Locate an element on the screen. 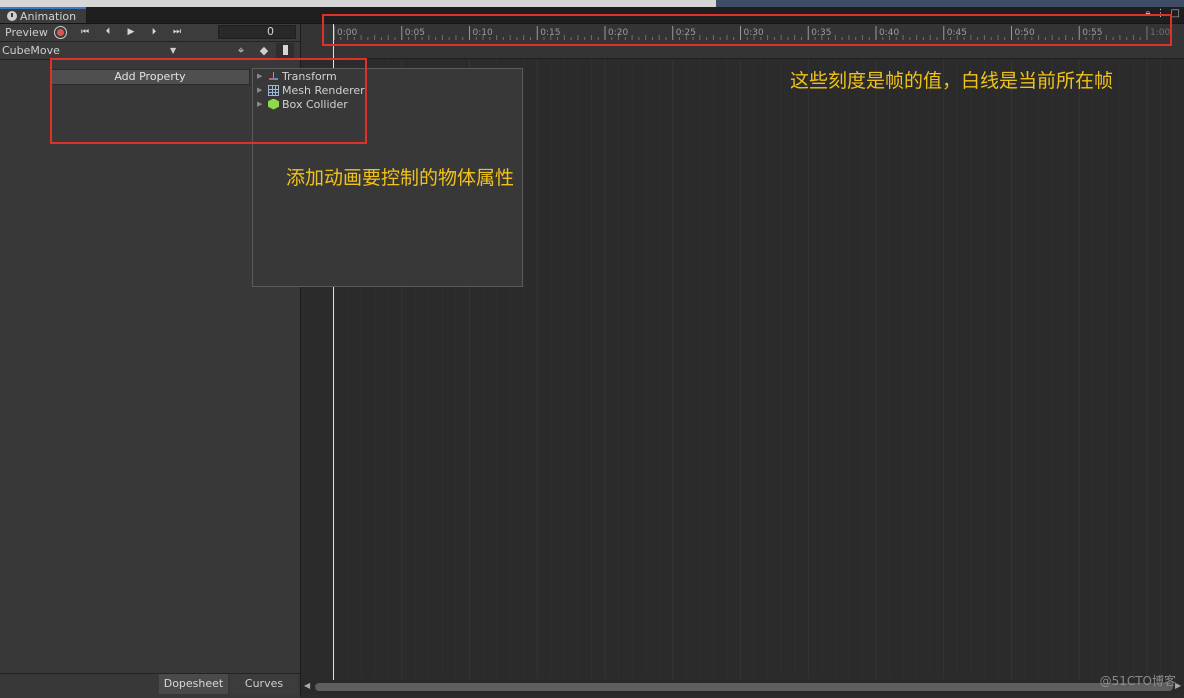 This screenshot has width=1184, height=698. record-button is located at coordinates (60, 32).